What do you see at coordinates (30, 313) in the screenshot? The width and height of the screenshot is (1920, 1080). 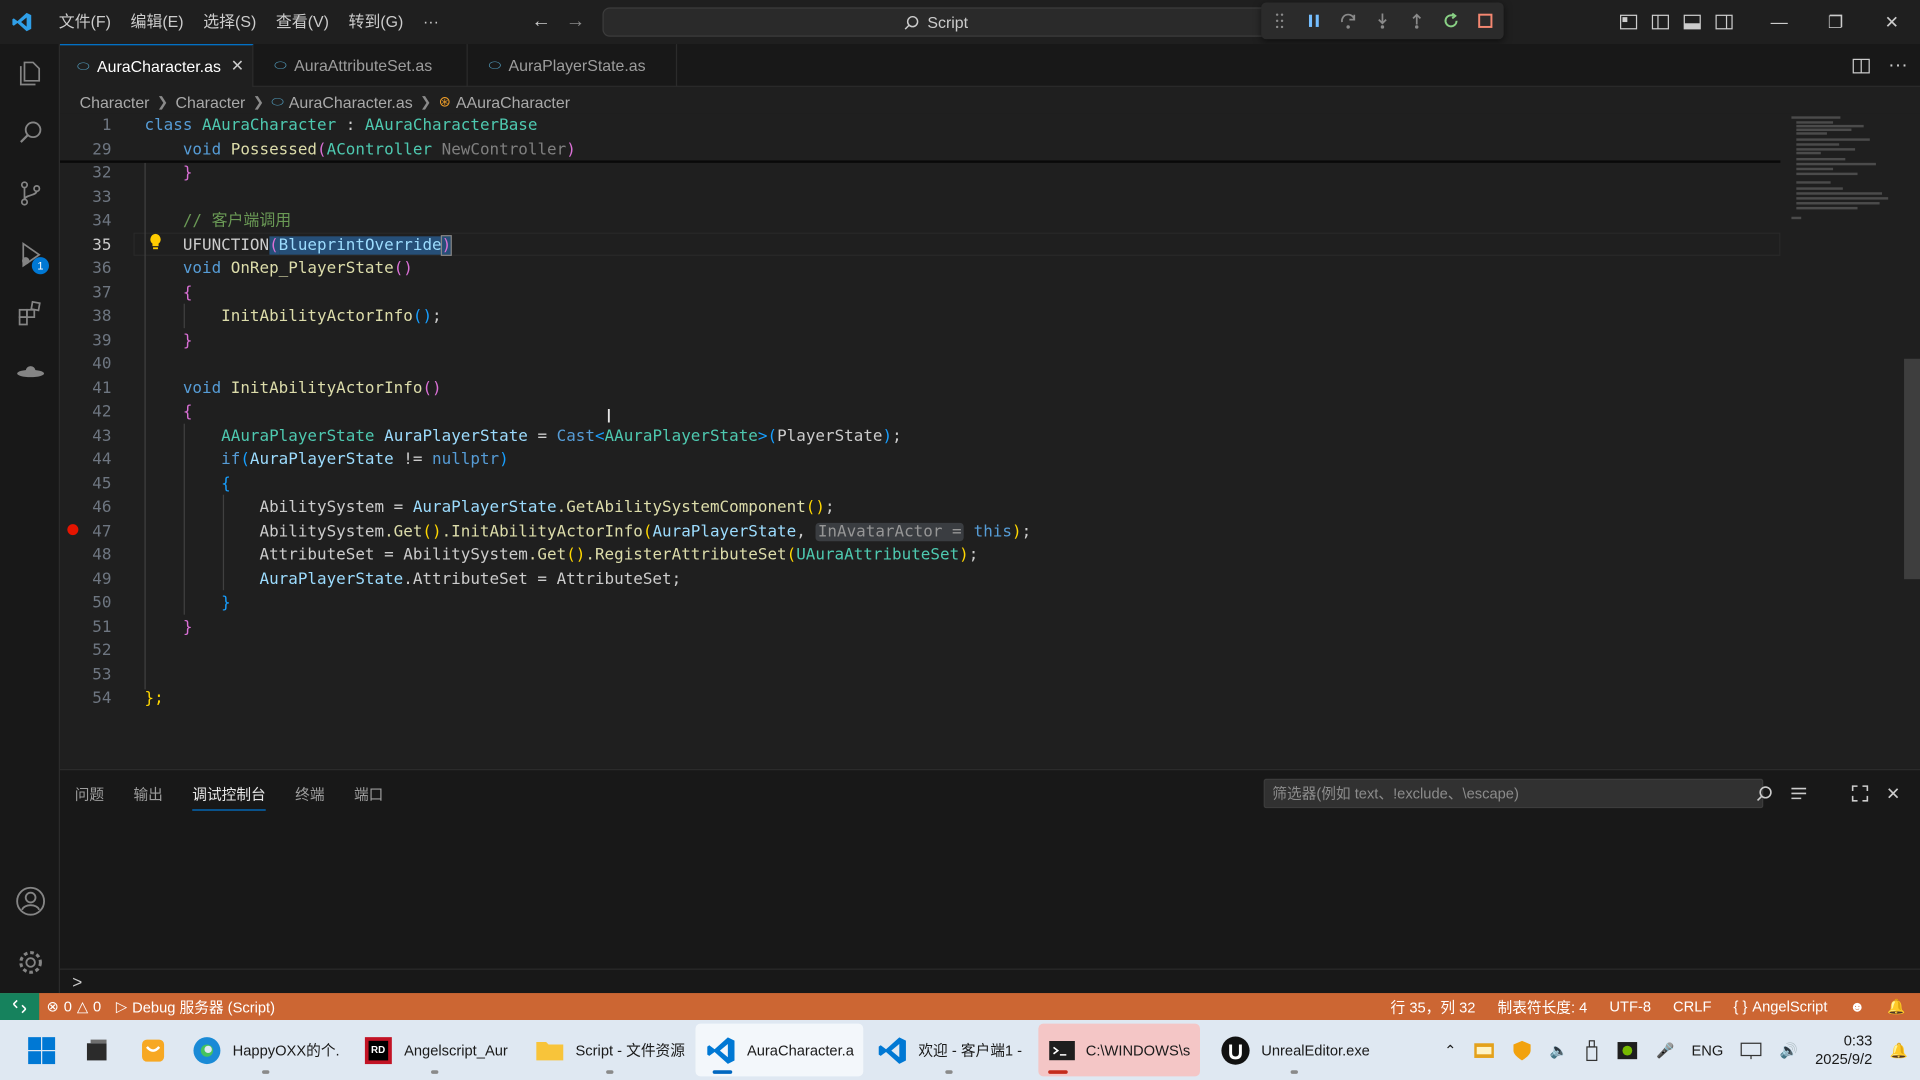 I see `extensions-icon` at bounding box center [30, 313].